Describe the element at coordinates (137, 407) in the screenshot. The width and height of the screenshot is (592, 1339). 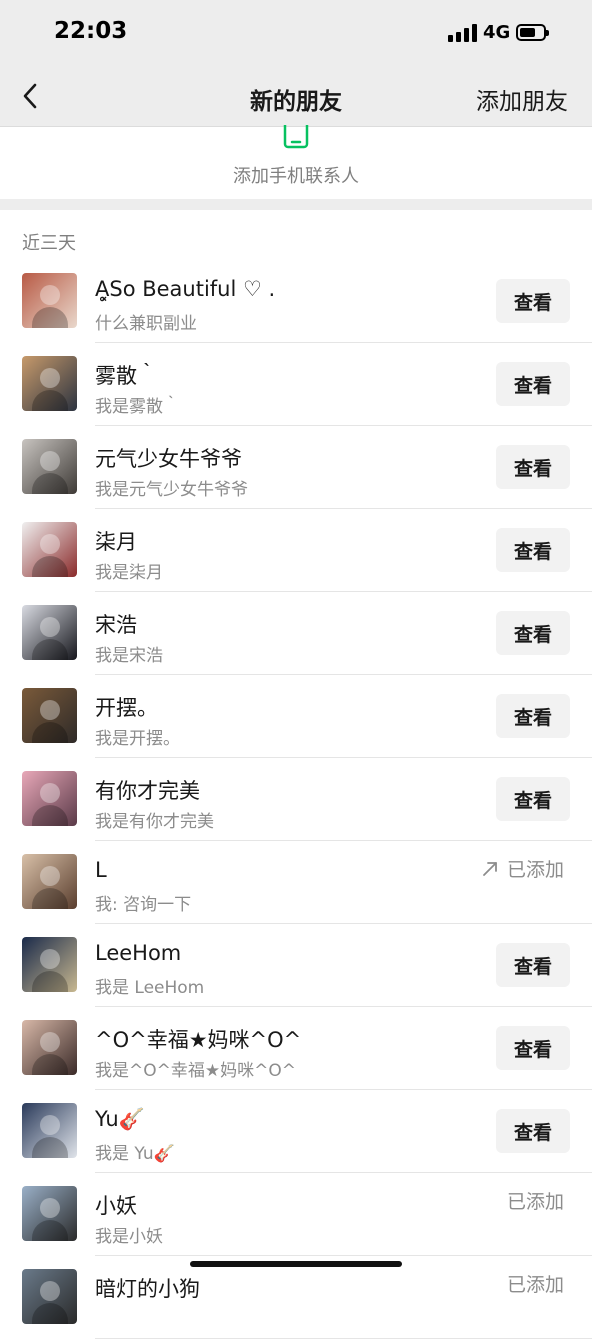
I see `request-message: 我是雾散｀` at that location.